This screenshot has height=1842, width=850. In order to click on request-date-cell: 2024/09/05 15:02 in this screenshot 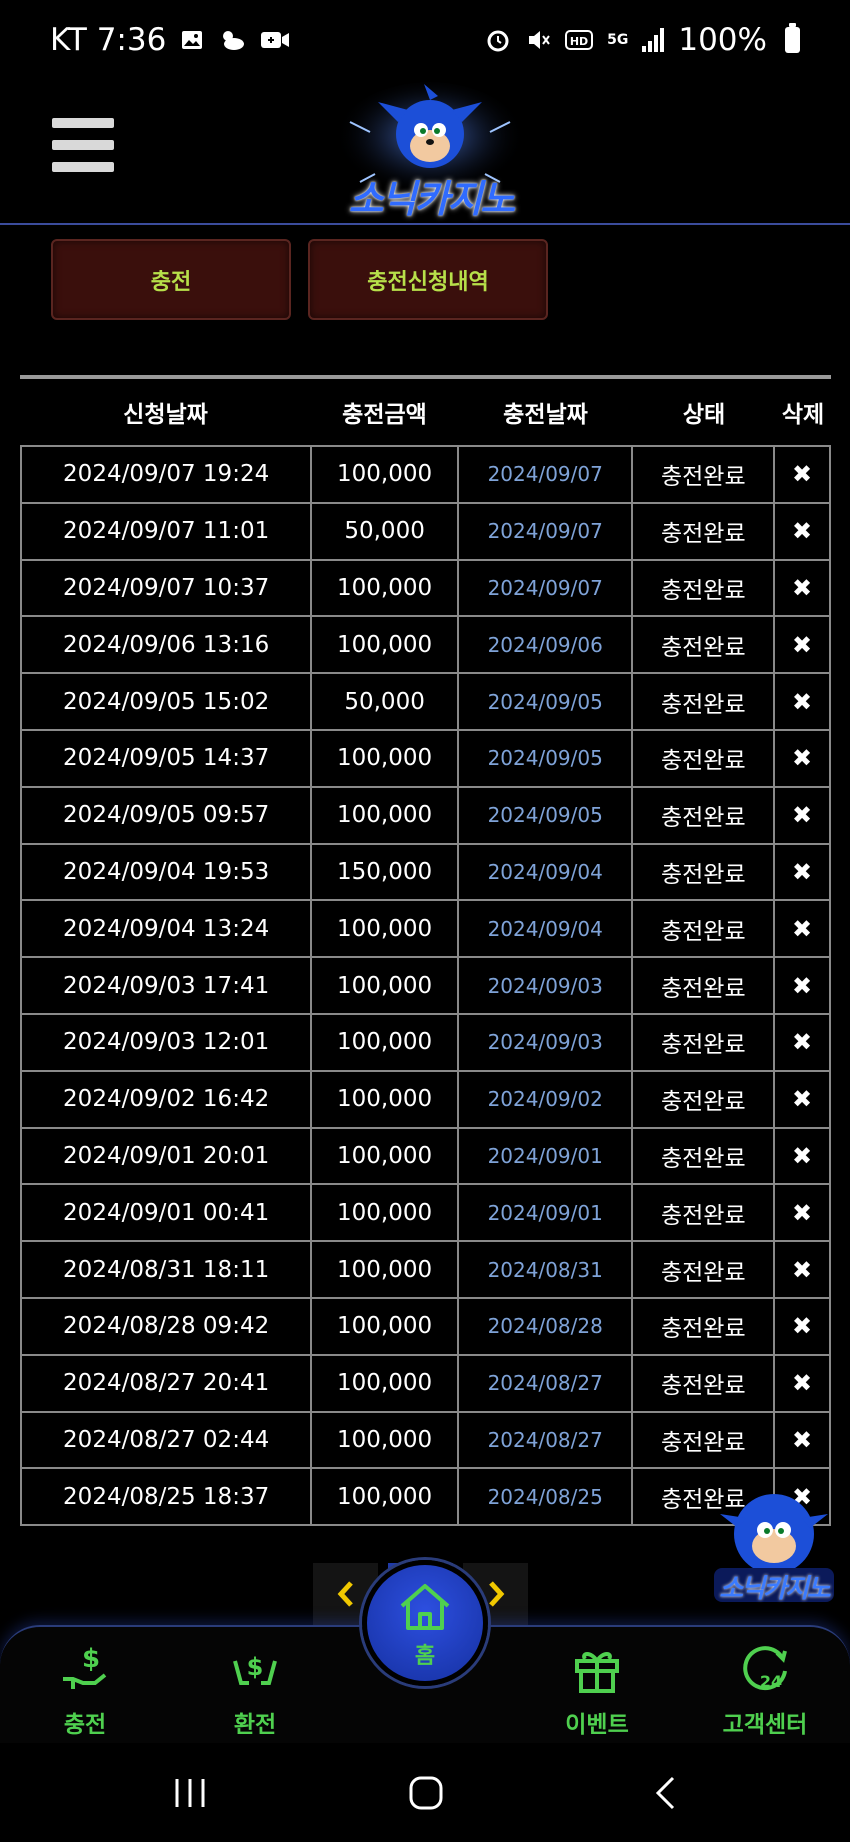, I will do `click(167, 702)`.